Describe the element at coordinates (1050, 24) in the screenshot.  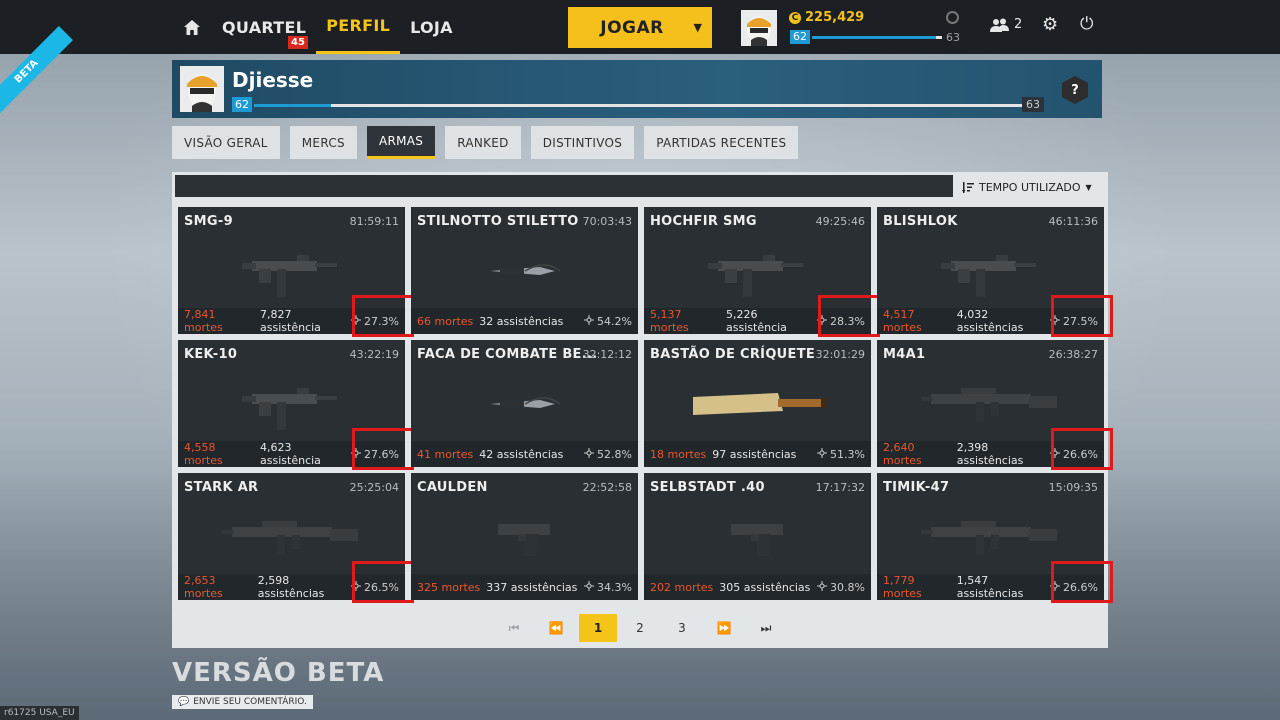
I see `gear-icon: ⚙` at that location.